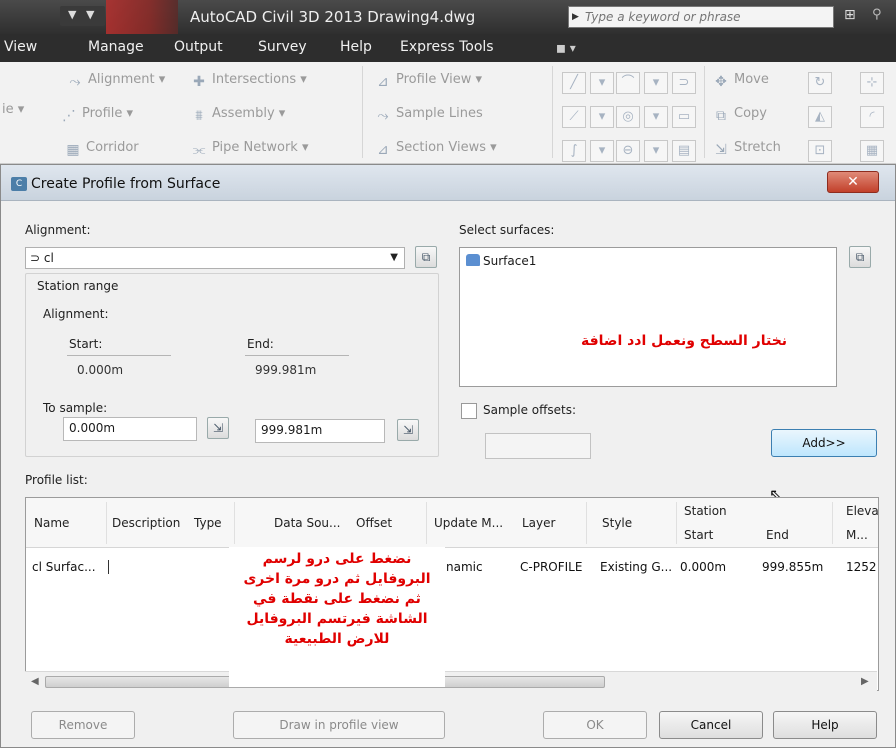 Image resolution: width=896 pixels, height=748 pixels. Describe the element at coordinates (853, 182) in the screenshot. I see `close-button: ✕` at that location.